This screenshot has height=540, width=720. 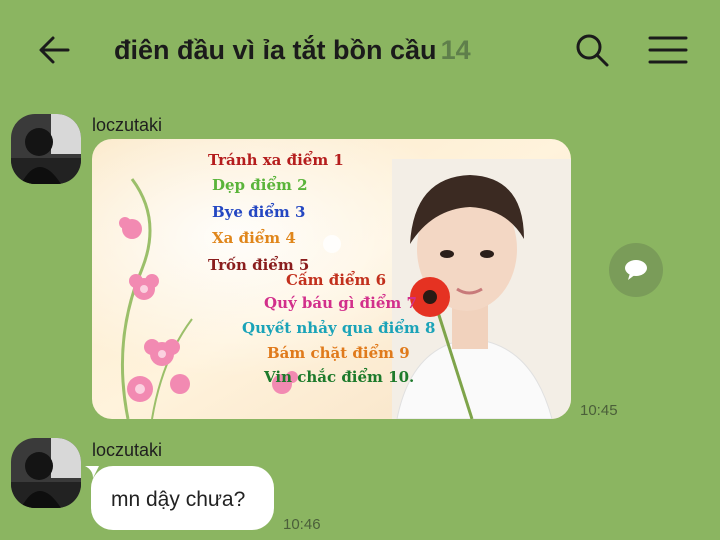 I want to click on poster-line: Bye điểm 3, so click(x=258, y=212).